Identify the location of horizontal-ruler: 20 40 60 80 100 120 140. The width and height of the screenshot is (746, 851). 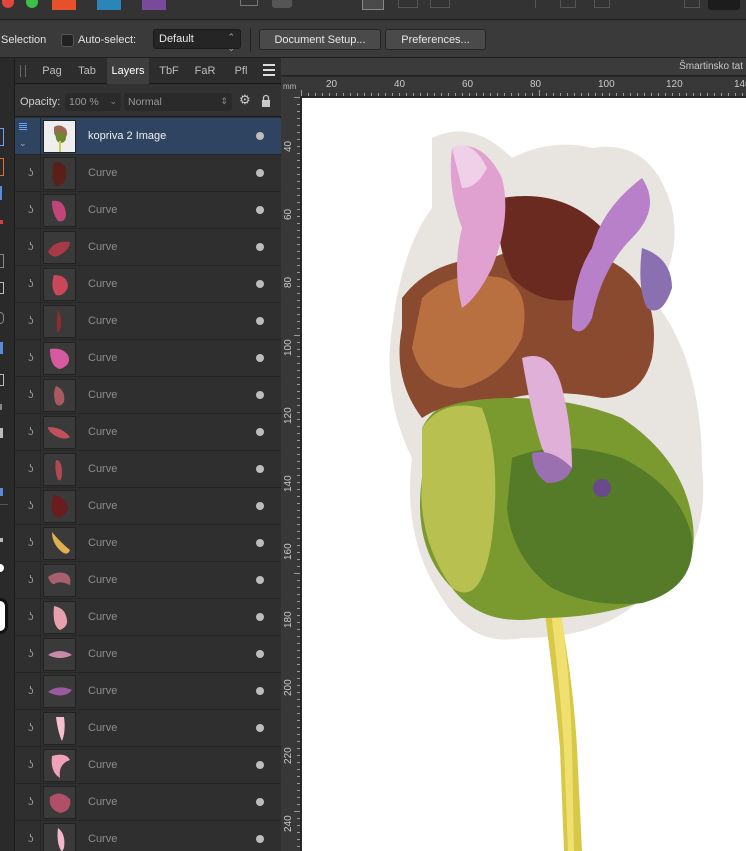
(523, 87).